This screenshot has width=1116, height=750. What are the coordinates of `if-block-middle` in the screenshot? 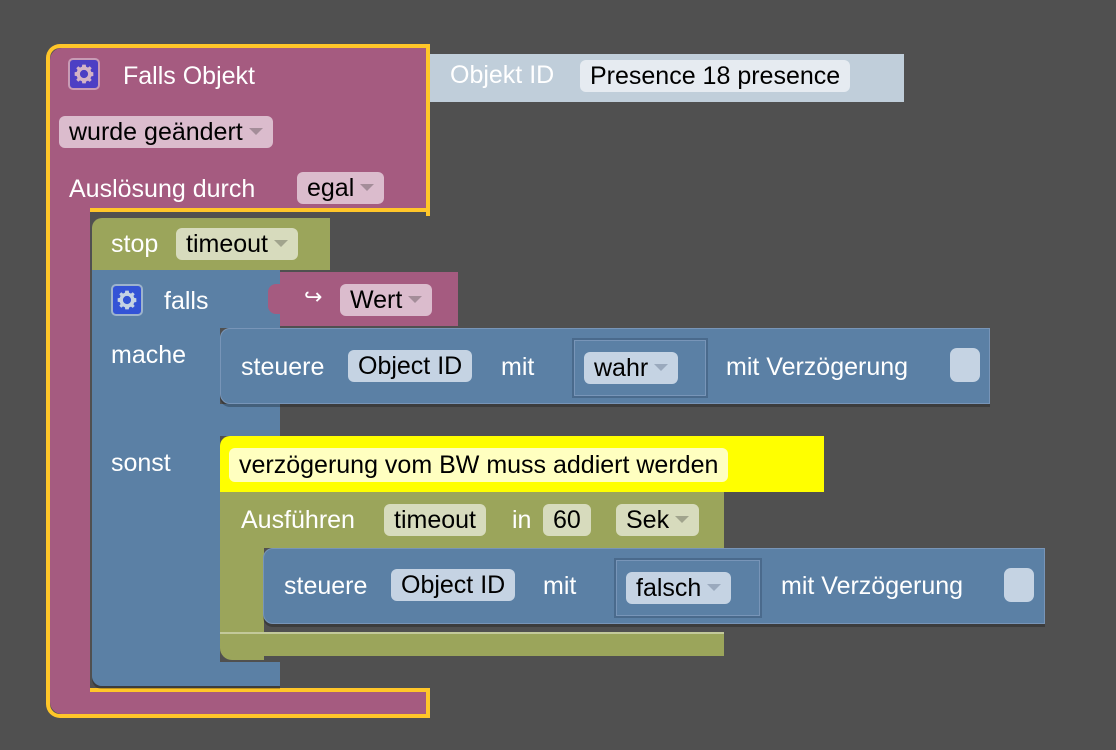 It's located at (186, 420).